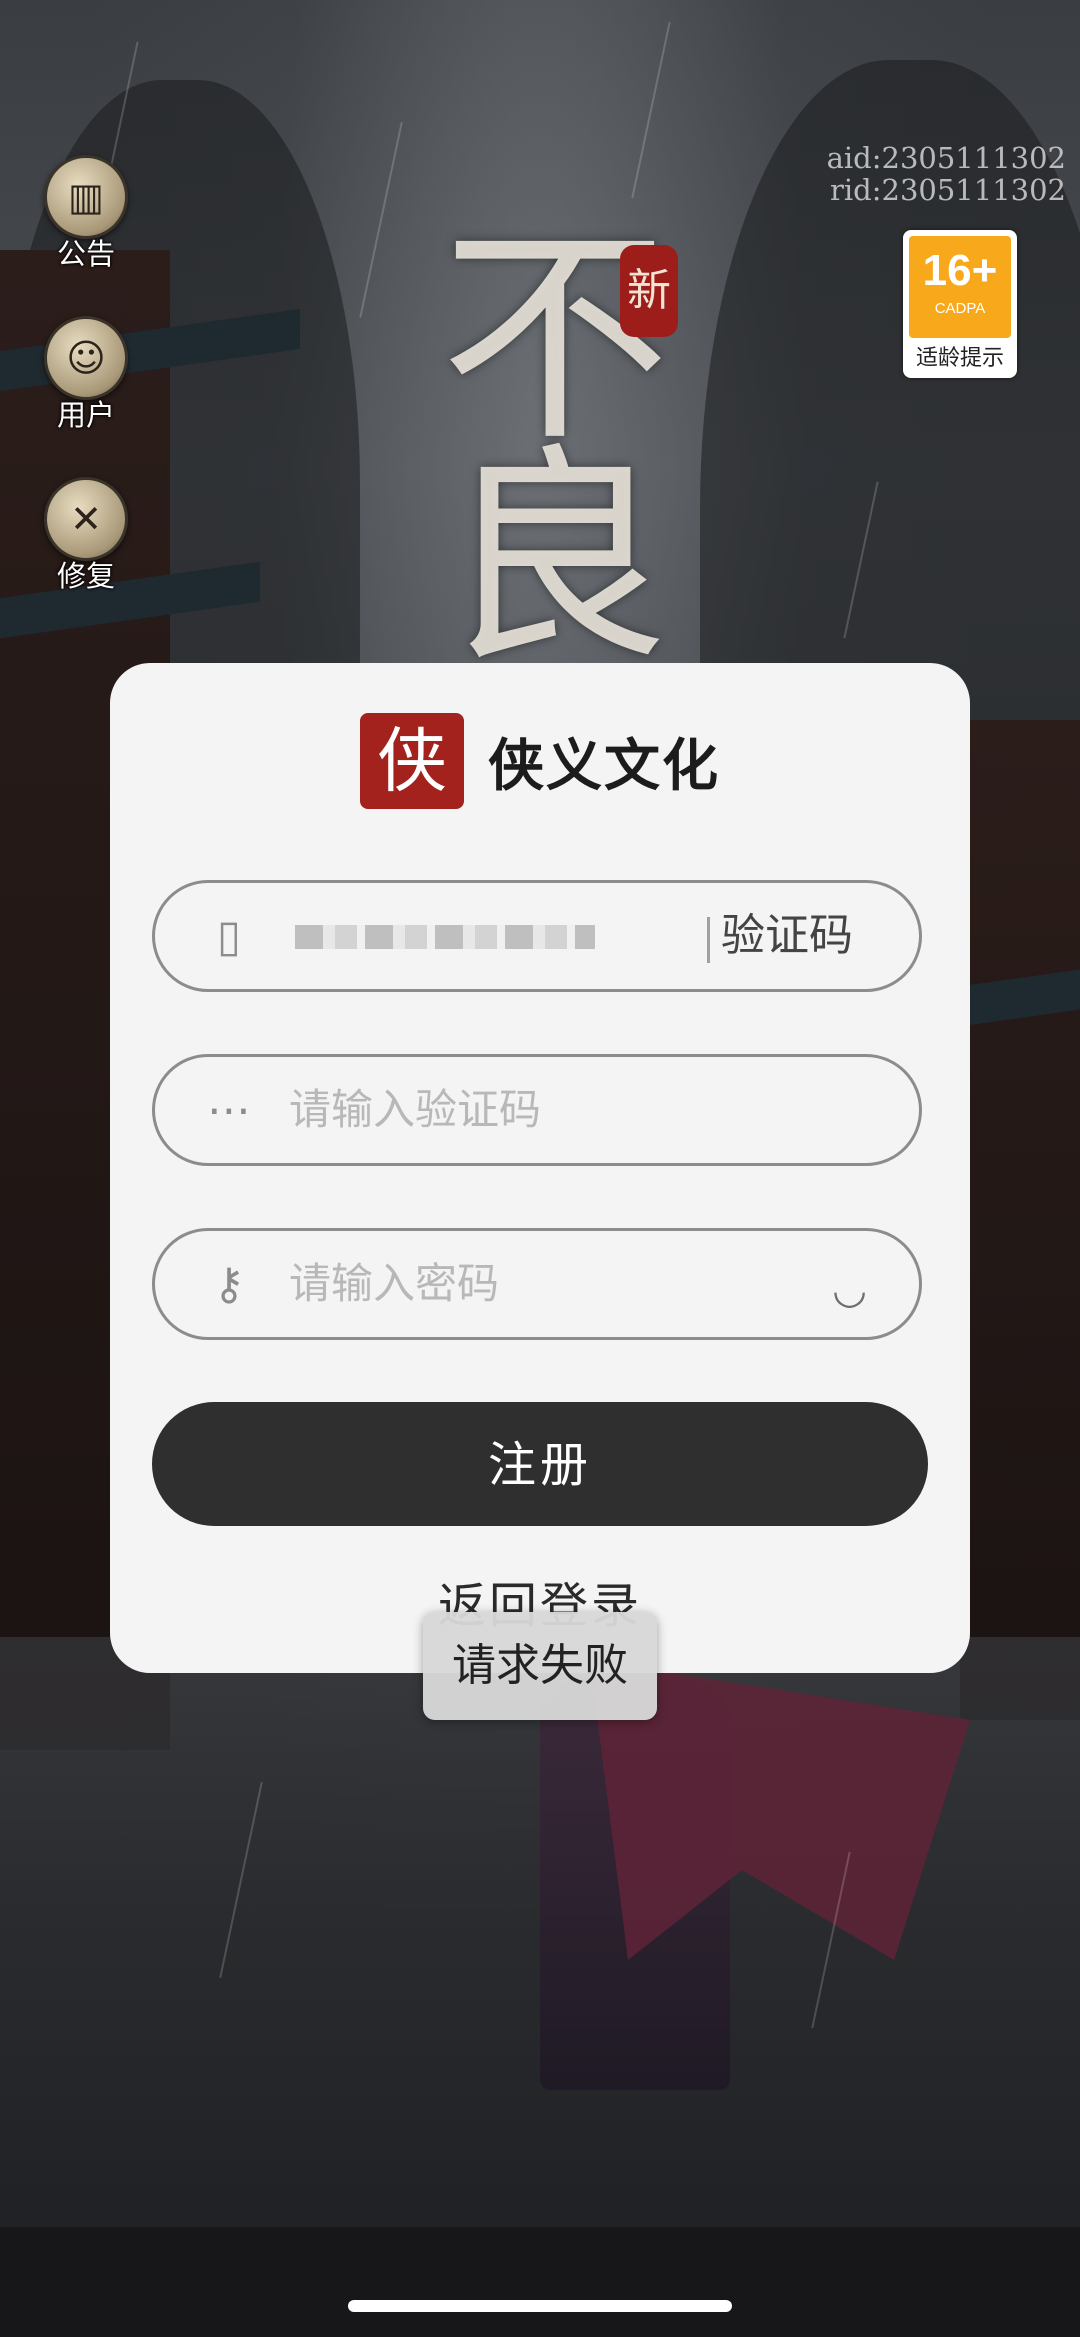  What do you see at coordinates (86, 197) in the screenshot?
I see `scroll-icon: ▥` at bounding box center [86, 197].